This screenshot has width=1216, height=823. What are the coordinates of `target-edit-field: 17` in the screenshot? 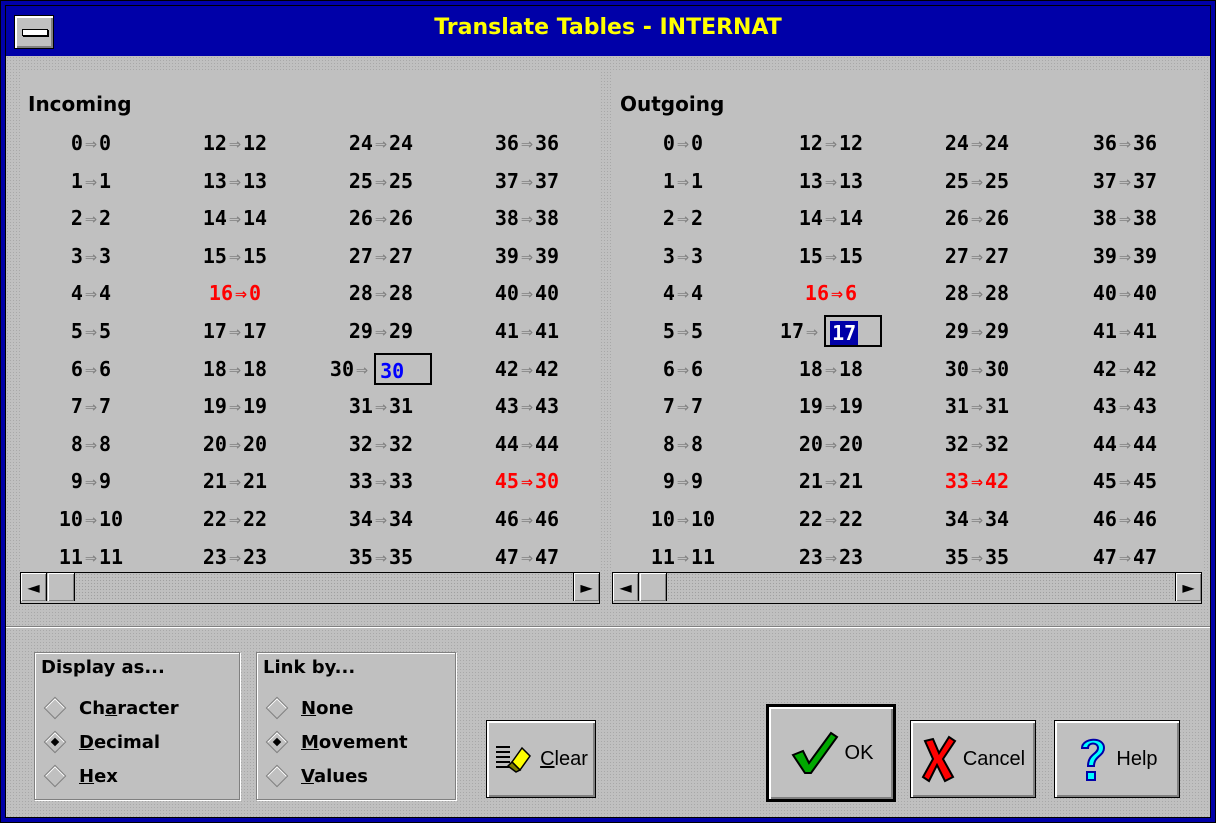 It's located at (853, 331).